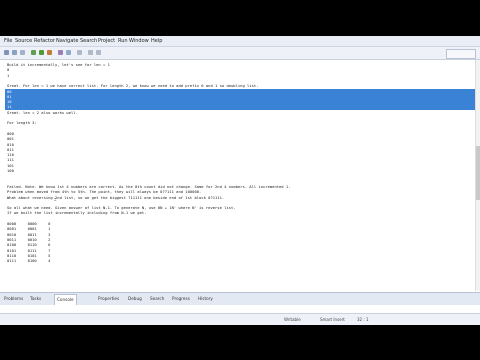 Image resolution: width=480 pixels, height=360 pixels. I want to click on tab-search: Search, so click(157, 299).